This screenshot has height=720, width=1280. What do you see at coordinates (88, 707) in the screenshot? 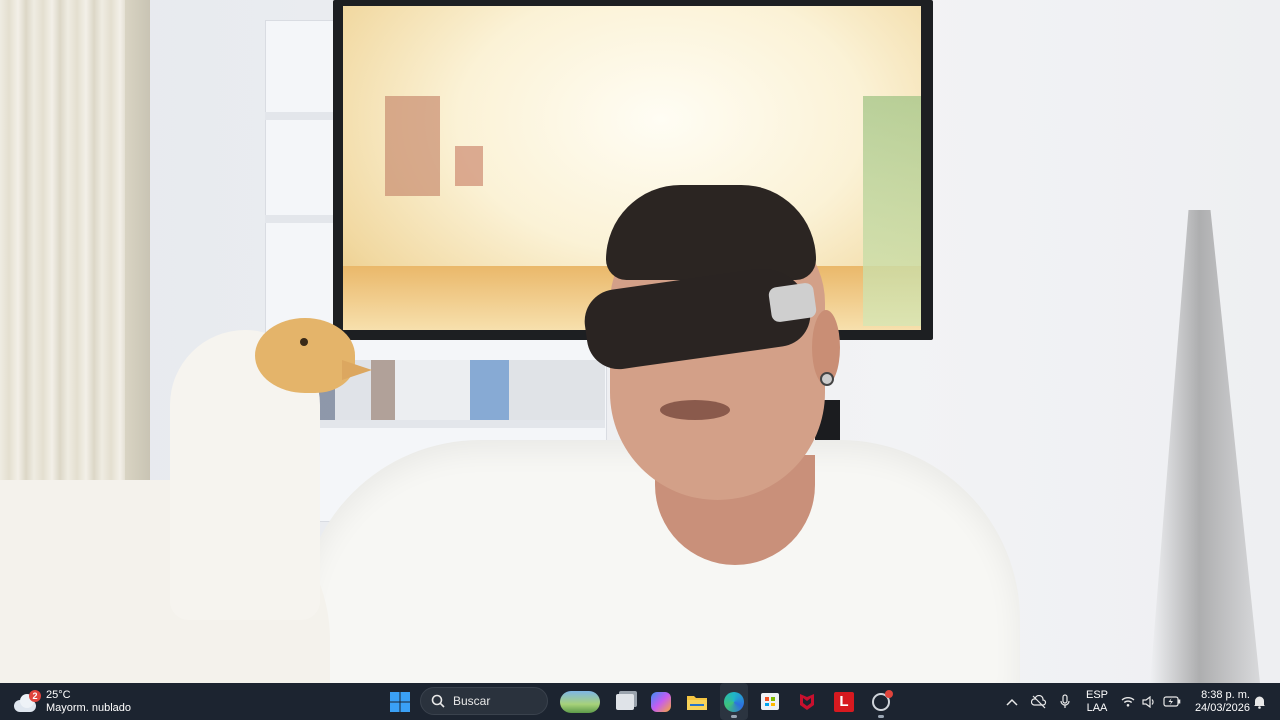
I see `weather-condition: Mayorm. nublado` at bounding box center [88, 707].